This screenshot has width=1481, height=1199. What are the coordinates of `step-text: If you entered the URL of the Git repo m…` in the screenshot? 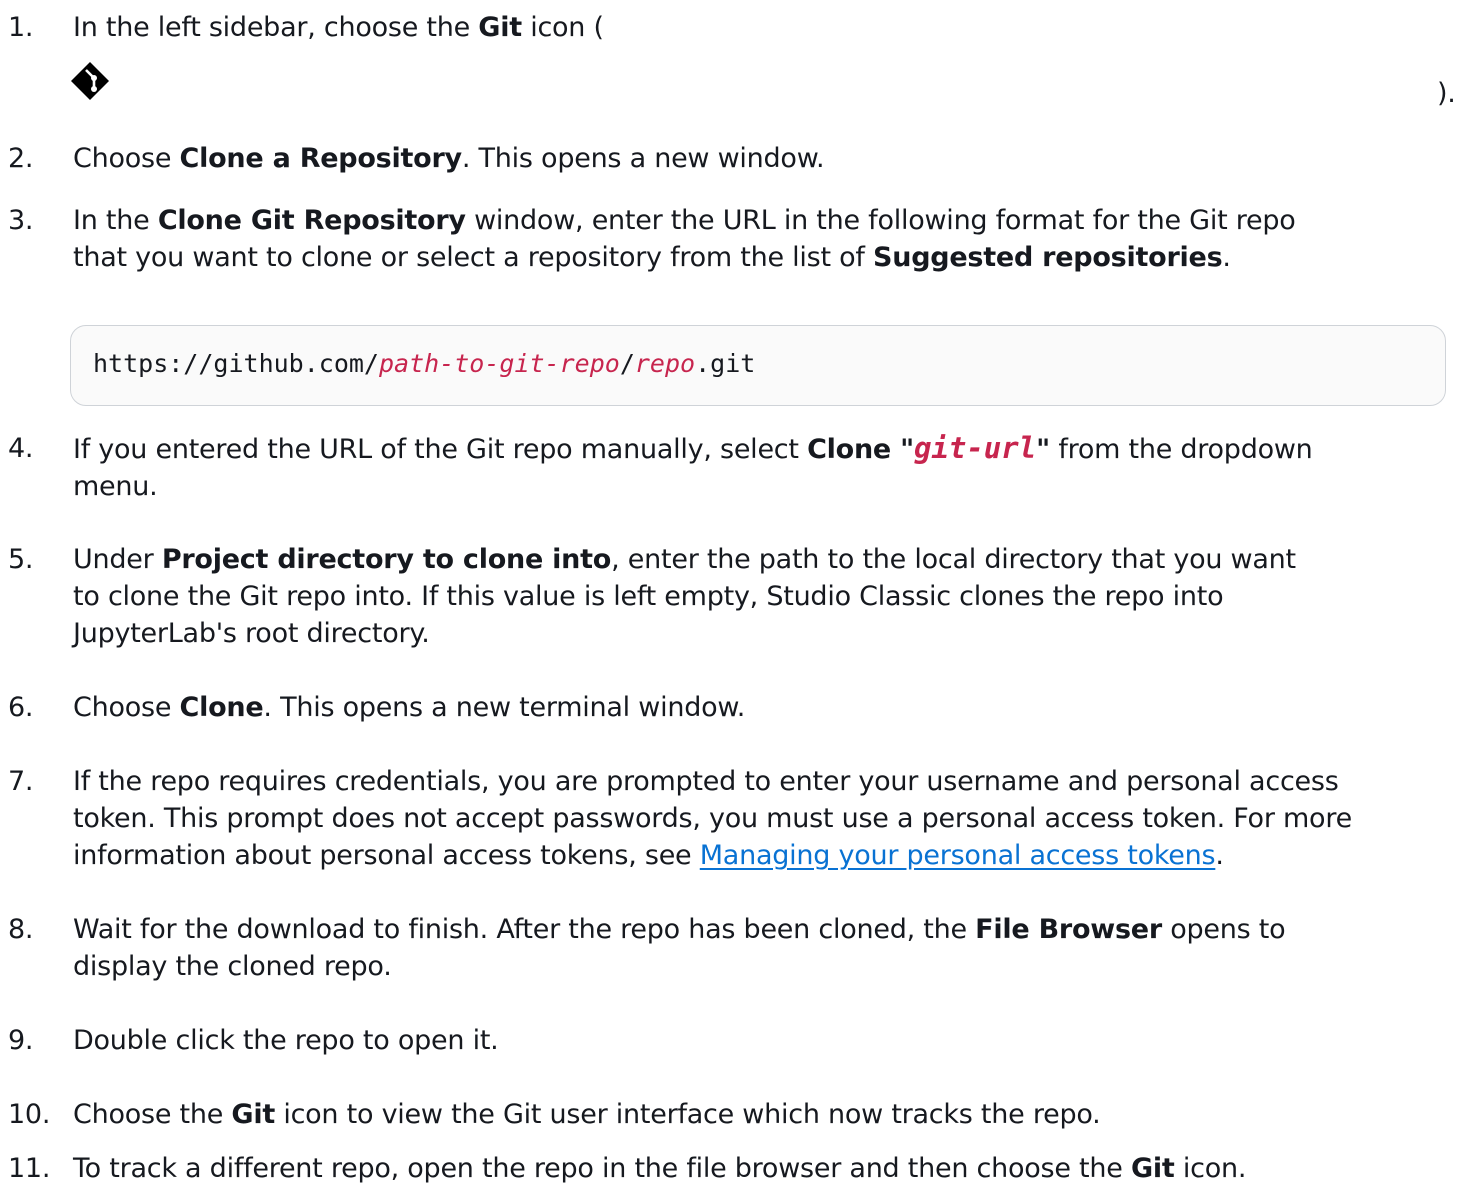 It's located at (693, 466).